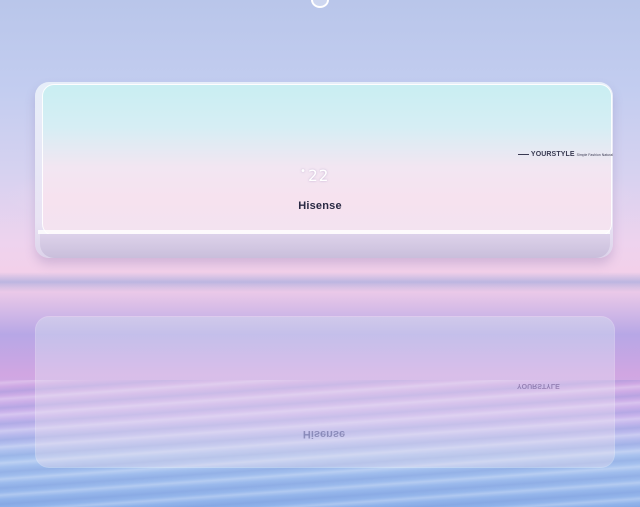 The image size is (640, 507). What do you see at coordinates (594, 154) in the screenshot?
I see `tagline-subtitle: Simple Fashion Natural` at bounding box center [594, 154].